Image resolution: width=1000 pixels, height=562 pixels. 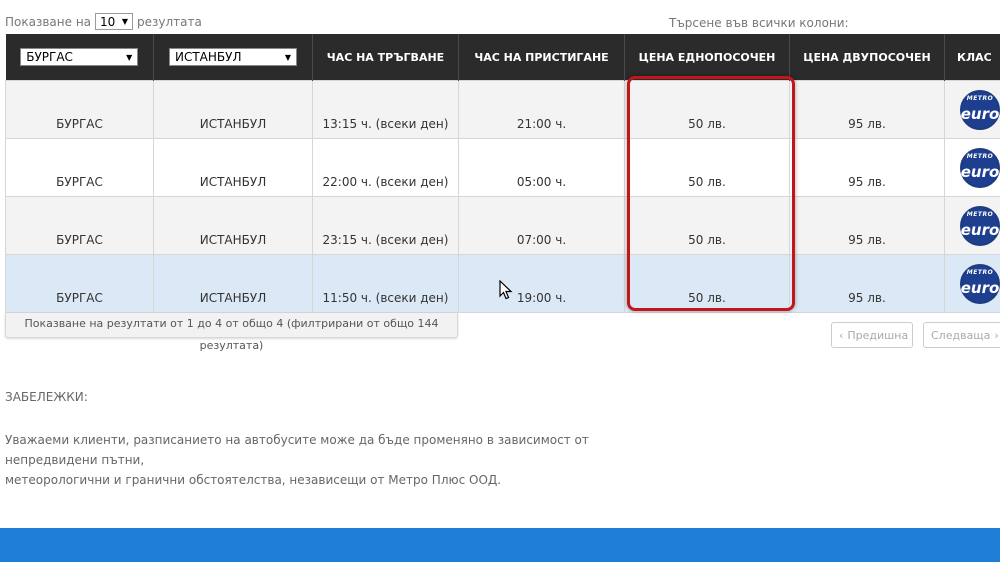 I want to click on to-filter-value: ИСТАНБУЛ, so click(x=208, y=57).